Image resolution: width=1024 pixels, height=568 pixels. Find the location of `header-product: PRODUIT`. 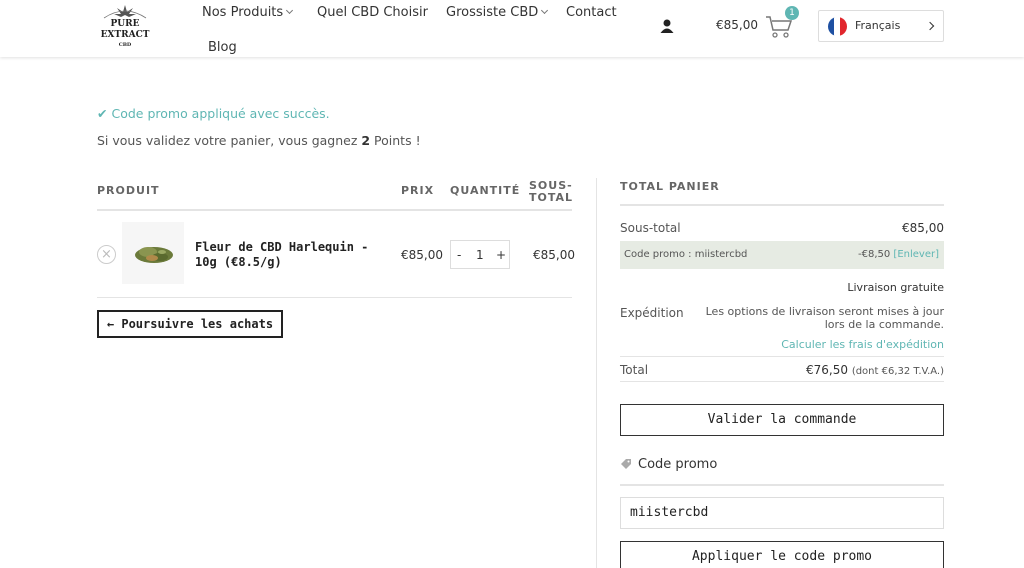

header-product: PRODUIT is located at coordinates (128, 190).